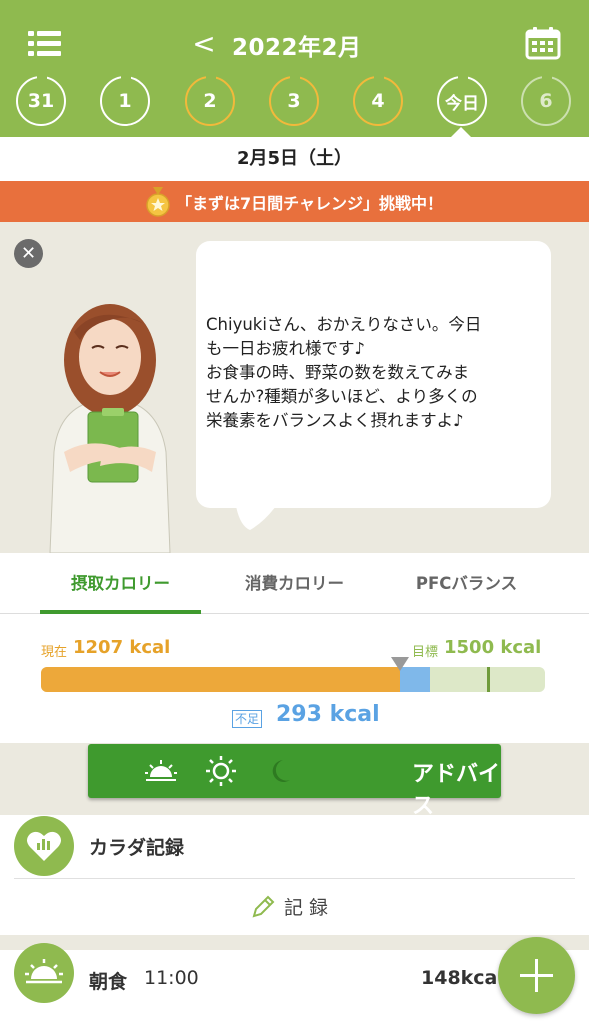 This screenshot has height=1024, width=589. Describe the element at coordinates (54, 652) in the screenshot. I see `current-label: 現在` at that location.